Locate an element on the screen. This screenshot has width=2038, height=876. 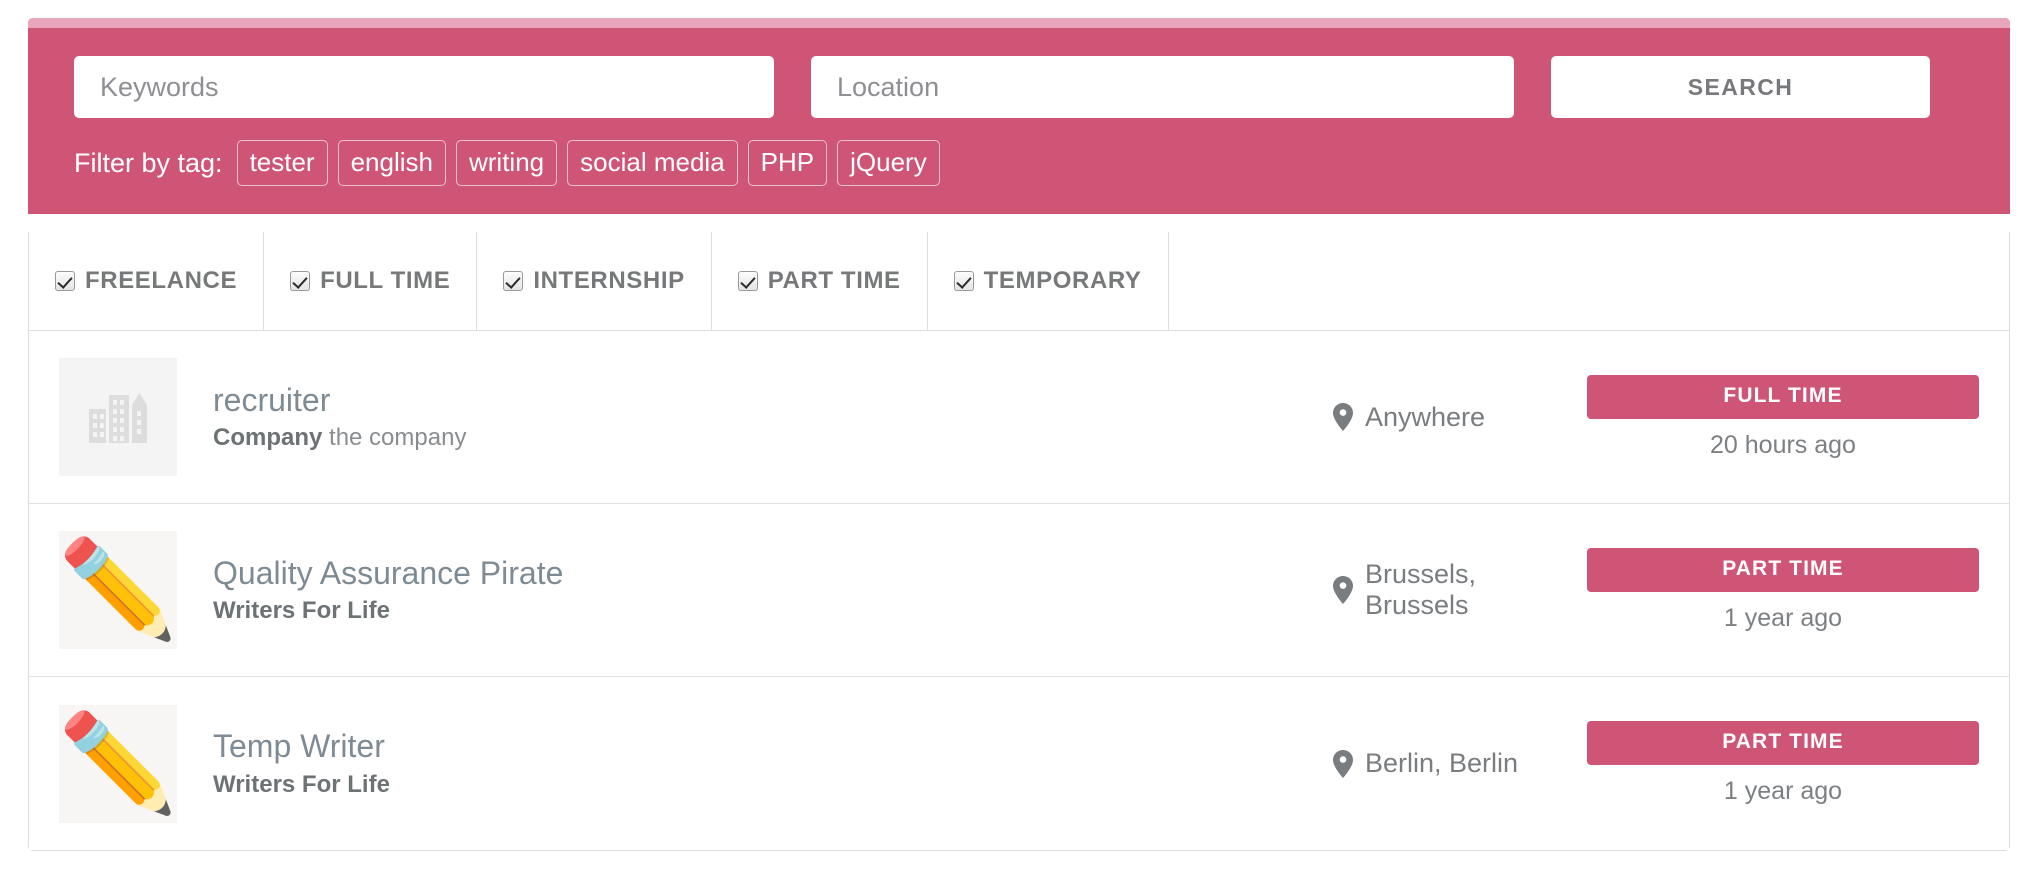
job-title: recruiter is located at coordinates (272, 399).